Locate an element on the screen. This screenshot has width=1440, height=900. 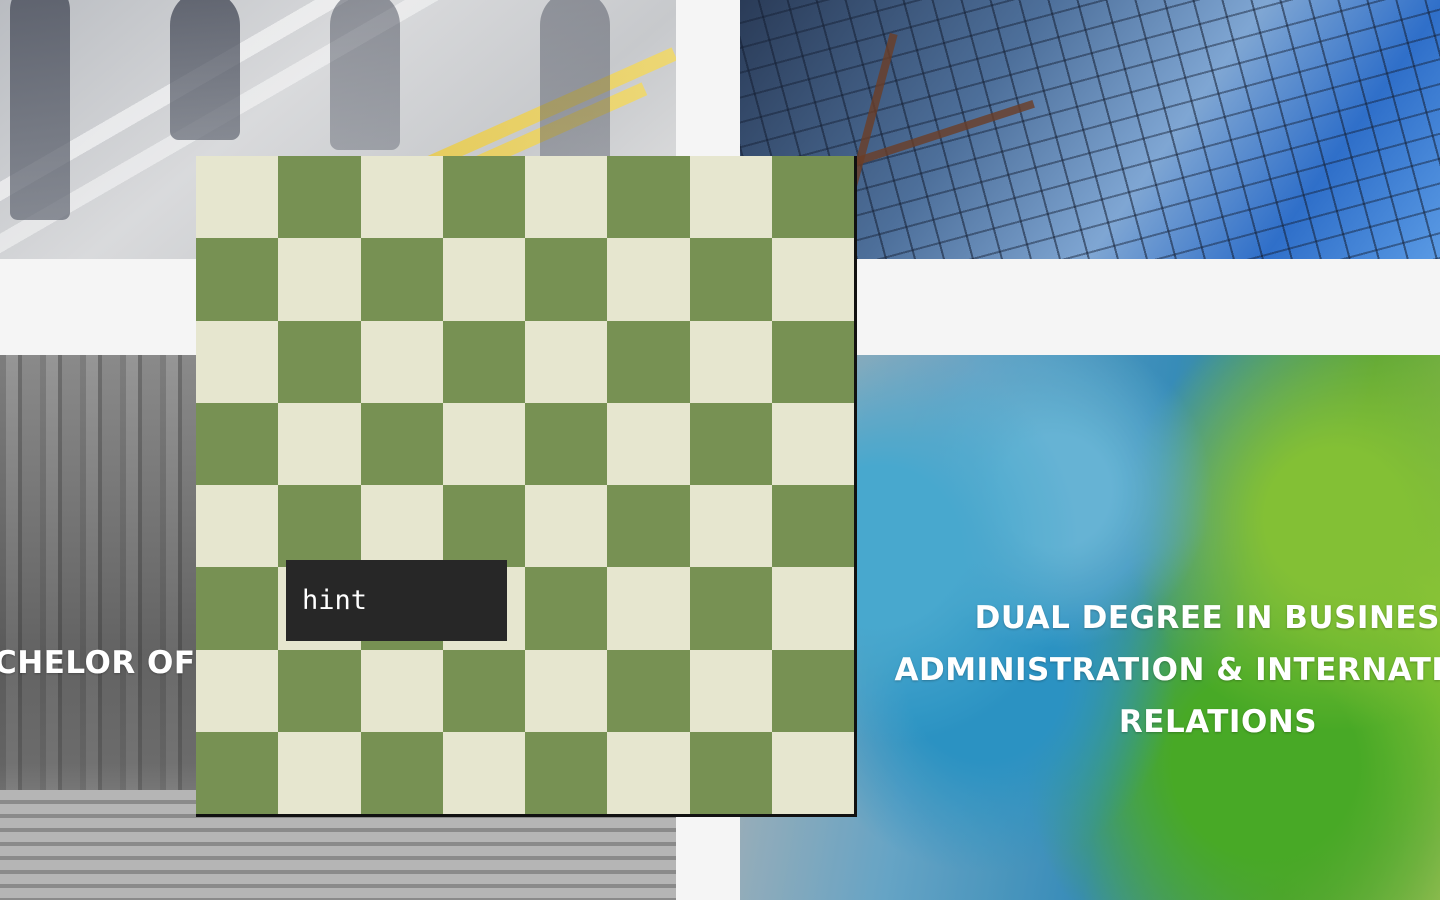
board-square-a3 is located at coordinates (237, 608).